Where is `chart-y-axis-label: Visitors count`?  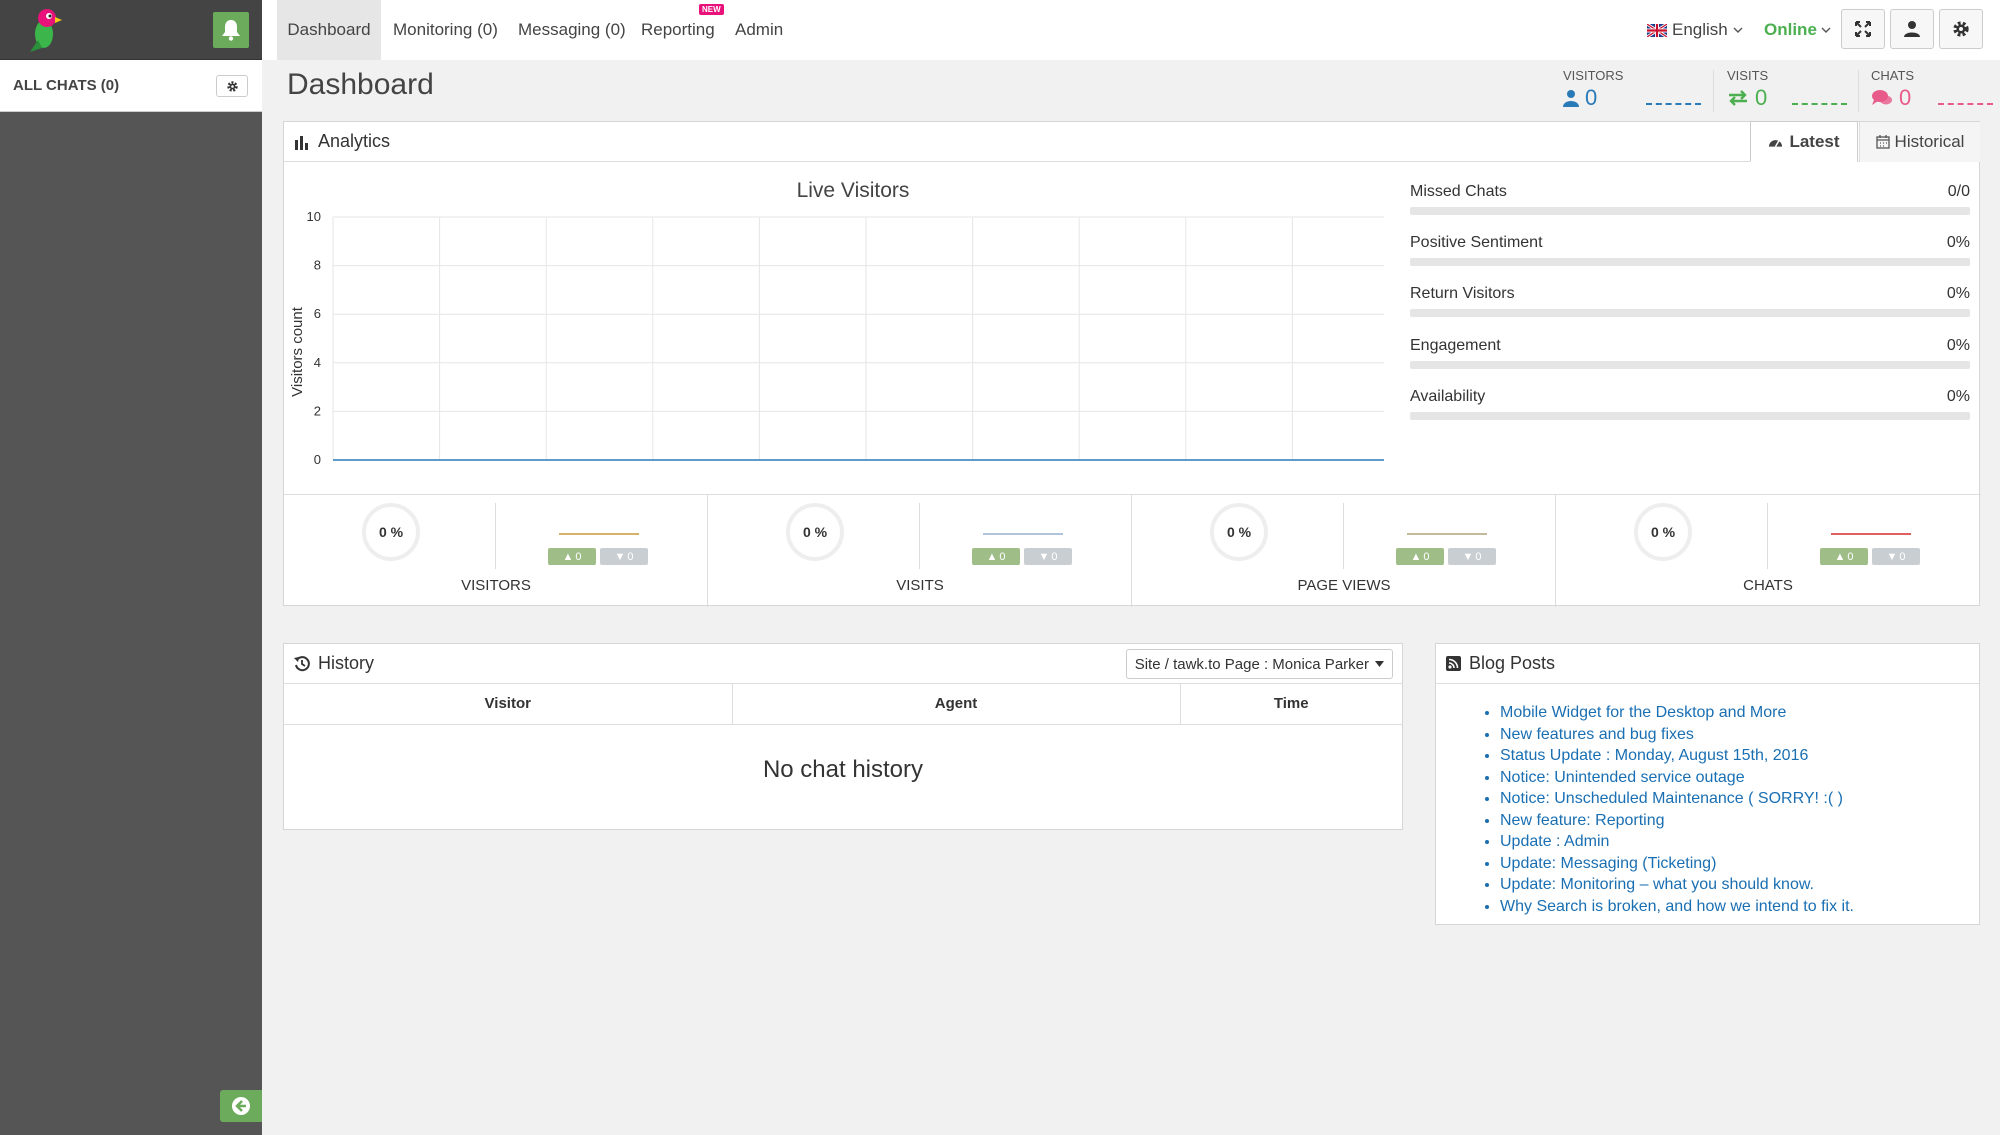 chart-y-axis-label: Visitors count is located at coordinates (297, 351).